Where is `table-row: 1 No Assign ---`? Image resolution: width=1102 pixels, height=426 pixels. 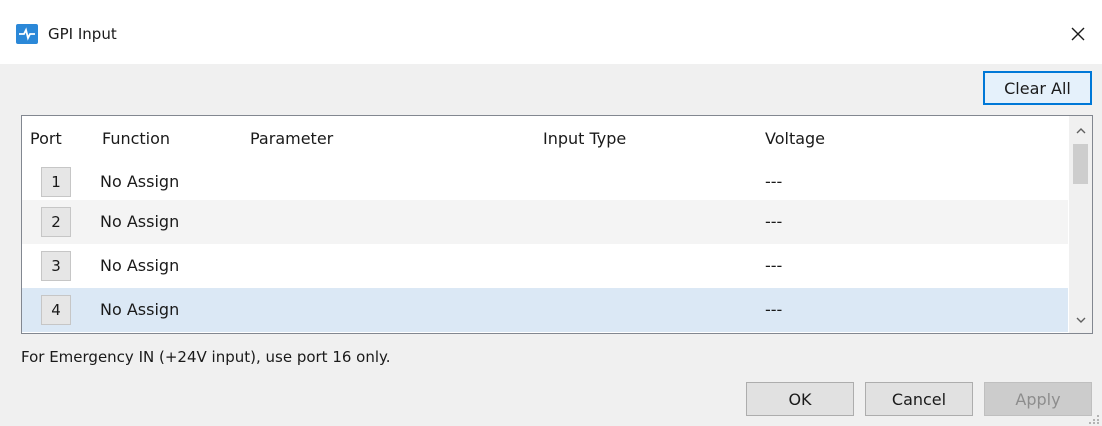 table-row: 1 No Assign --- is located at coordinates (545, 182).